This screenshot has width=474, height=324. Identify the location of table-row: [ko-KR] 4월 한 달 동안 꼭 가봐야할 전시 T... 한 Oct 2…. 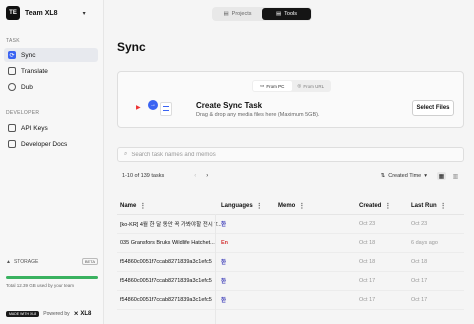
(290, 224).